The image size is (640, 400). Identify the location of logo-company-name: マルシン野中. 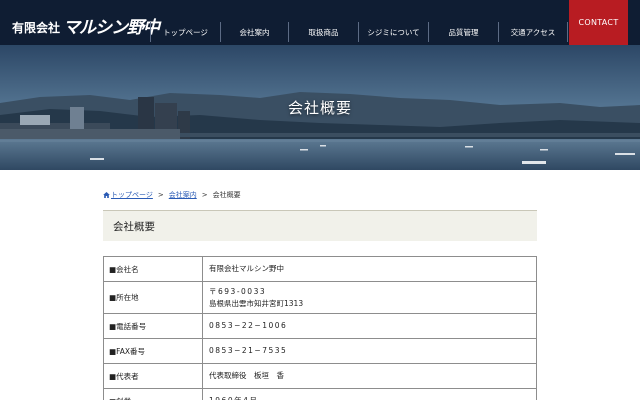
(111, 28).